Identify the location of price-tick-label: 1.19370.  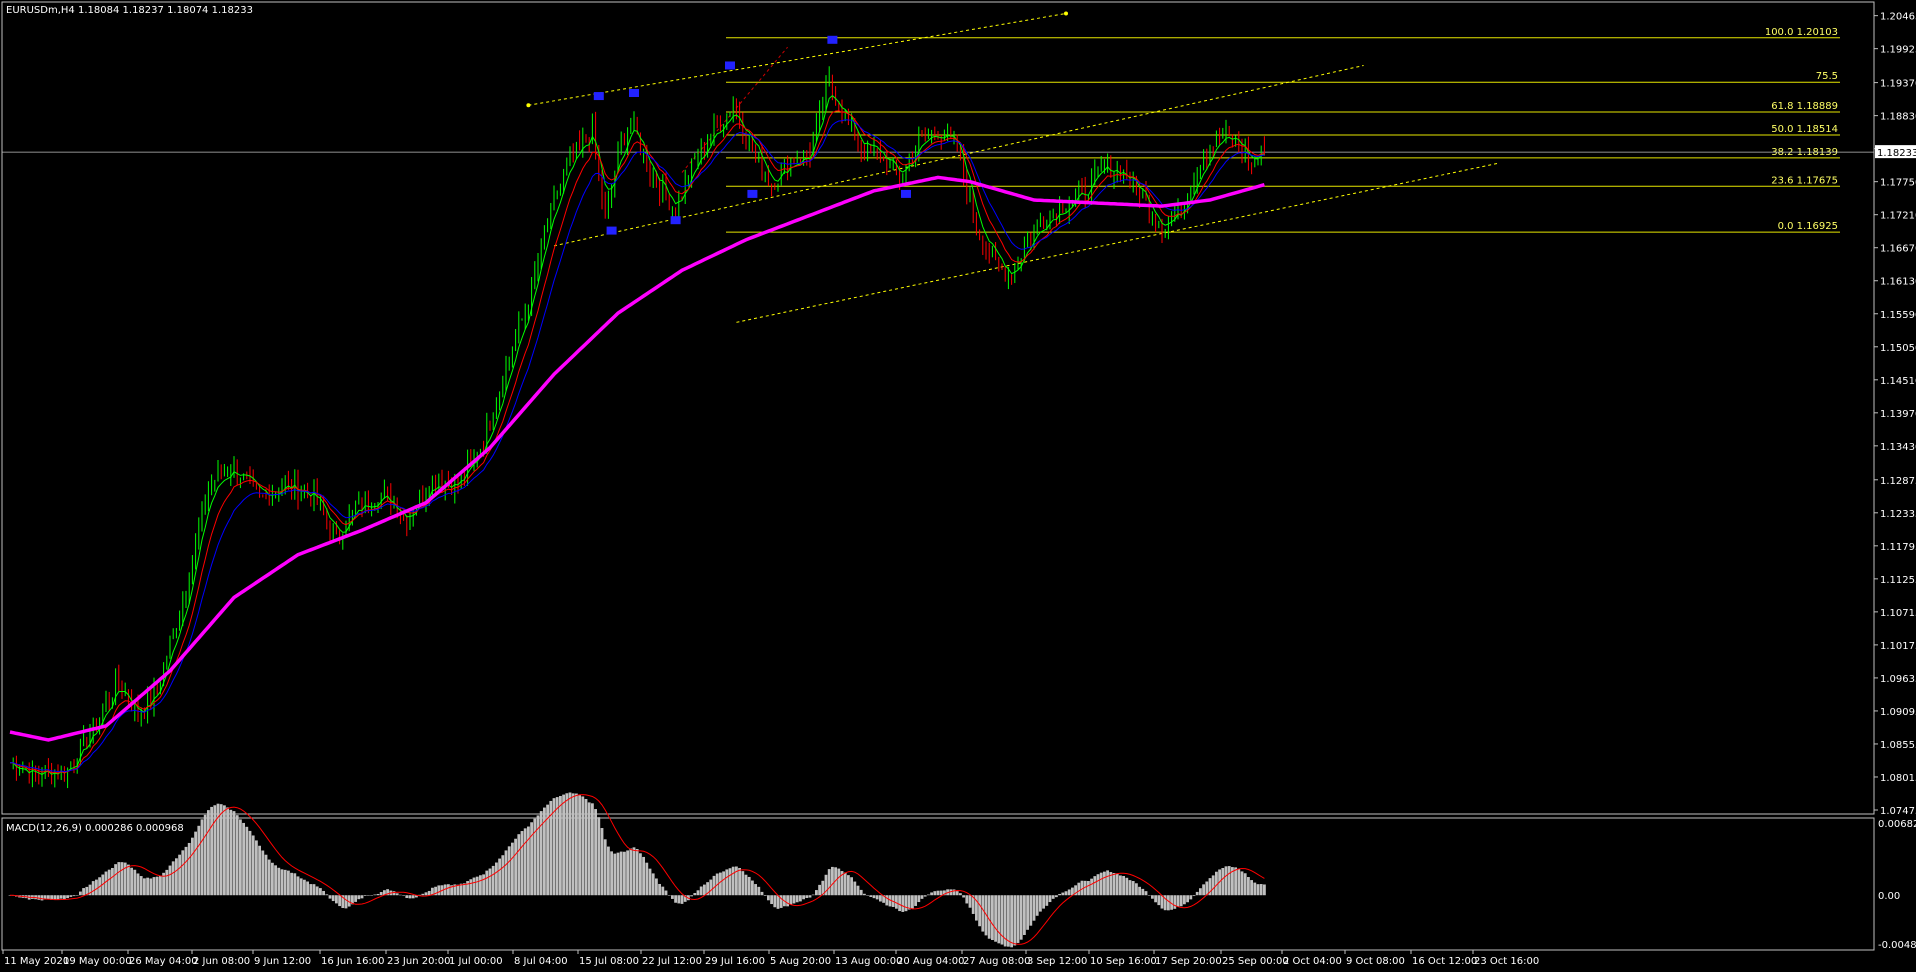
(1898, 84).